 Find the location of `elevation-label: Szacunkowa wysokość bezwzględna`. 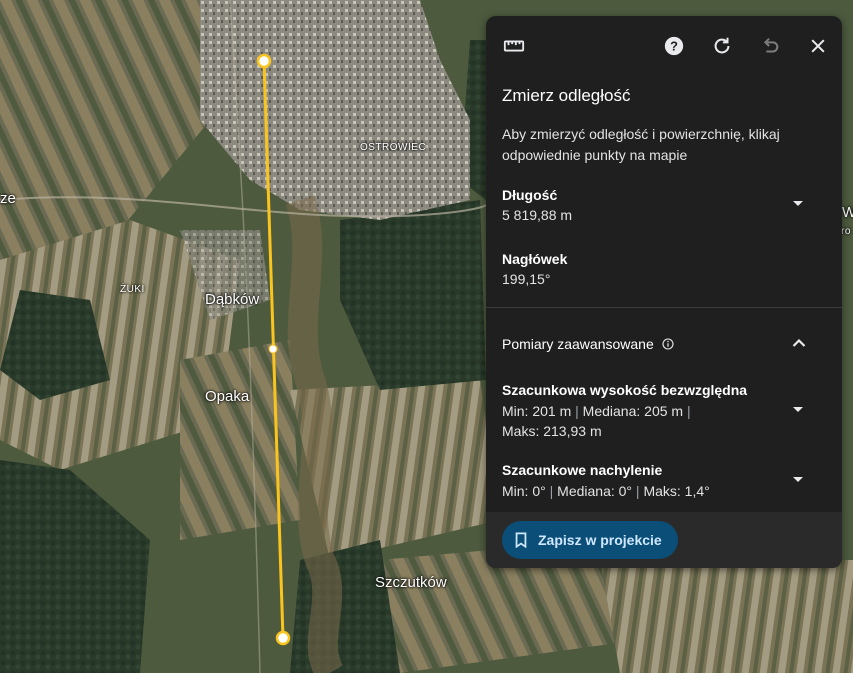

elevation-label: Szacunkowa wysokość bezwzględna is located at coordinates (625, 390).